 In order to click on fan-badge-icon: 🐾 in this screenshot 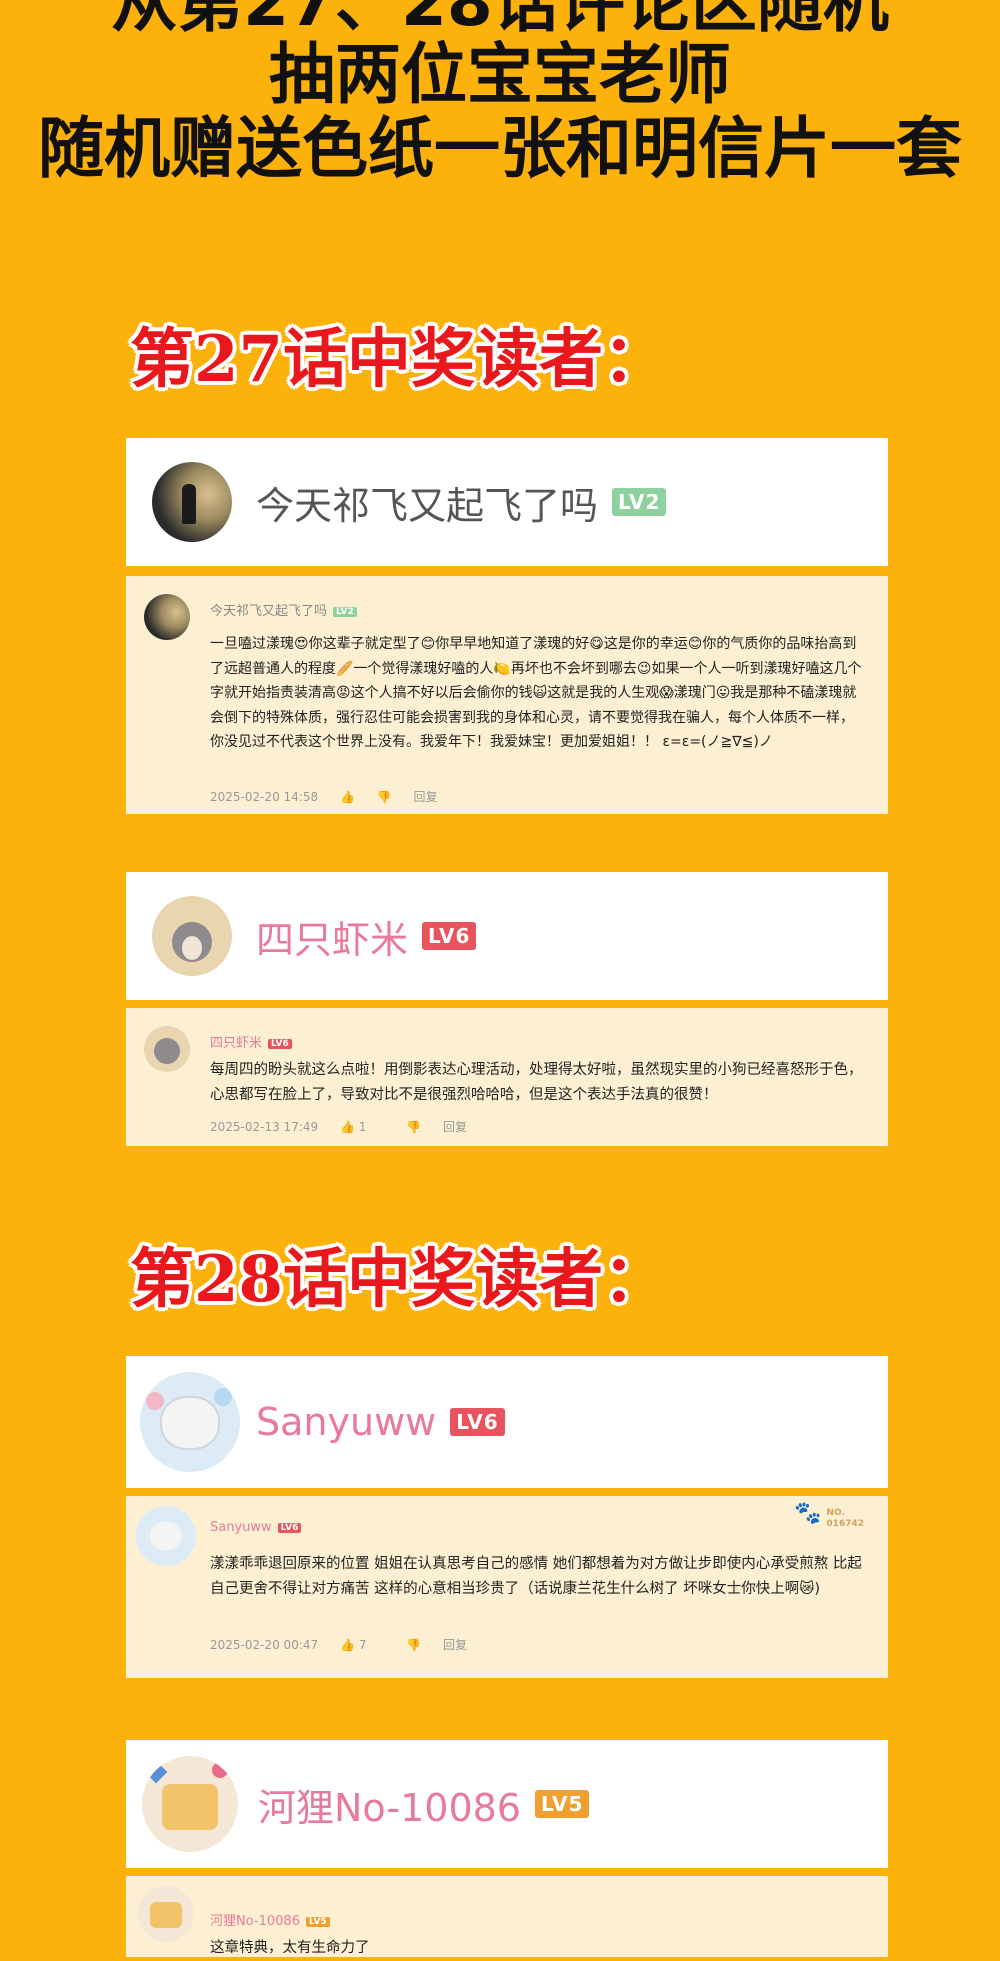, I will do `click(808, 1513)`.